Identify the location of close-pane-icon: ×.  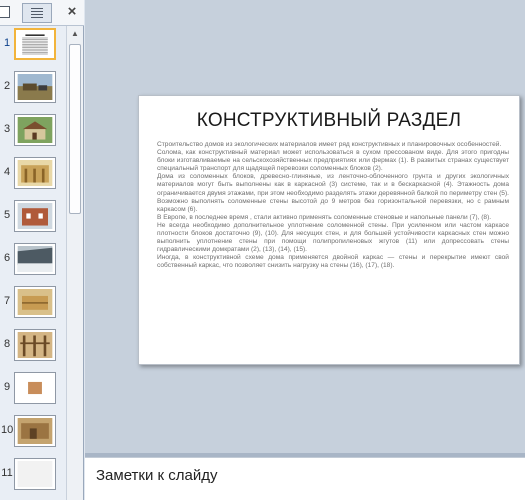
(72, 12).